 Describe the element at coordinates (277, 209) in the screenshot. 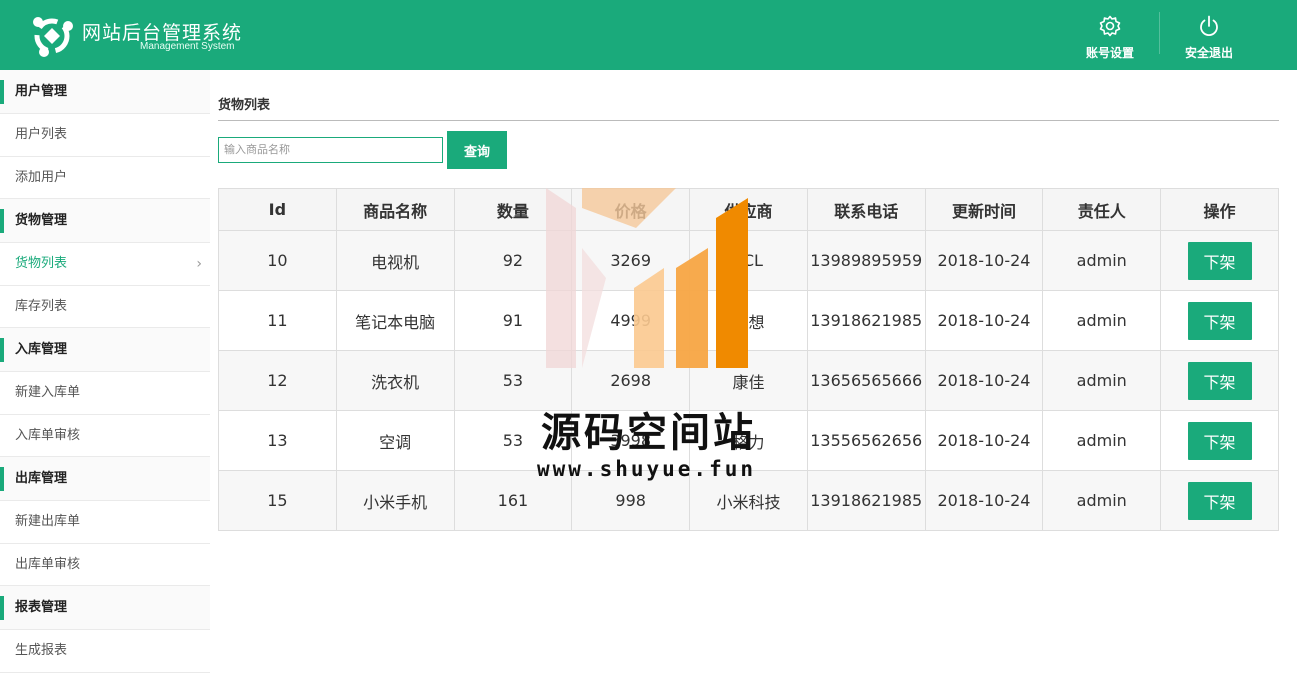

I see `column-header: Id` at that location.